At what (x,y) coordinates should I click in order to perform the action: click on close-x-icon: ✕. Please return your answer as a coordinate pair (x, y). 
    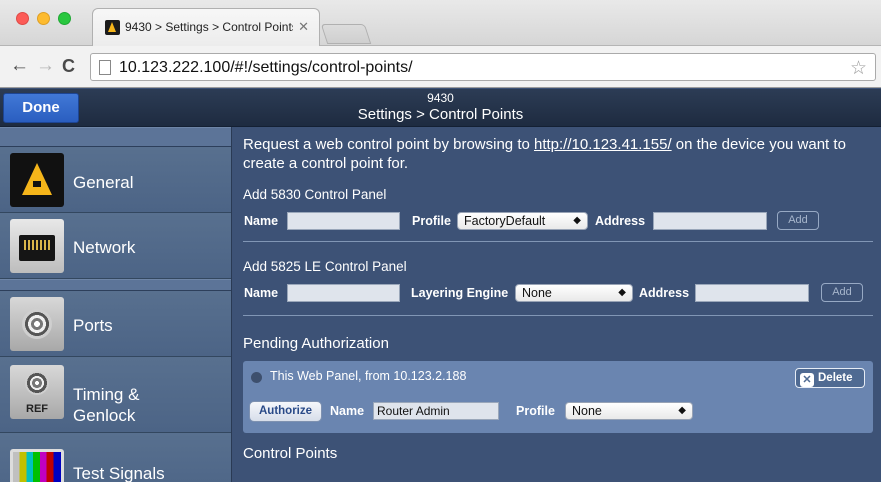
    Looking at the image, I should click on (807, 380).